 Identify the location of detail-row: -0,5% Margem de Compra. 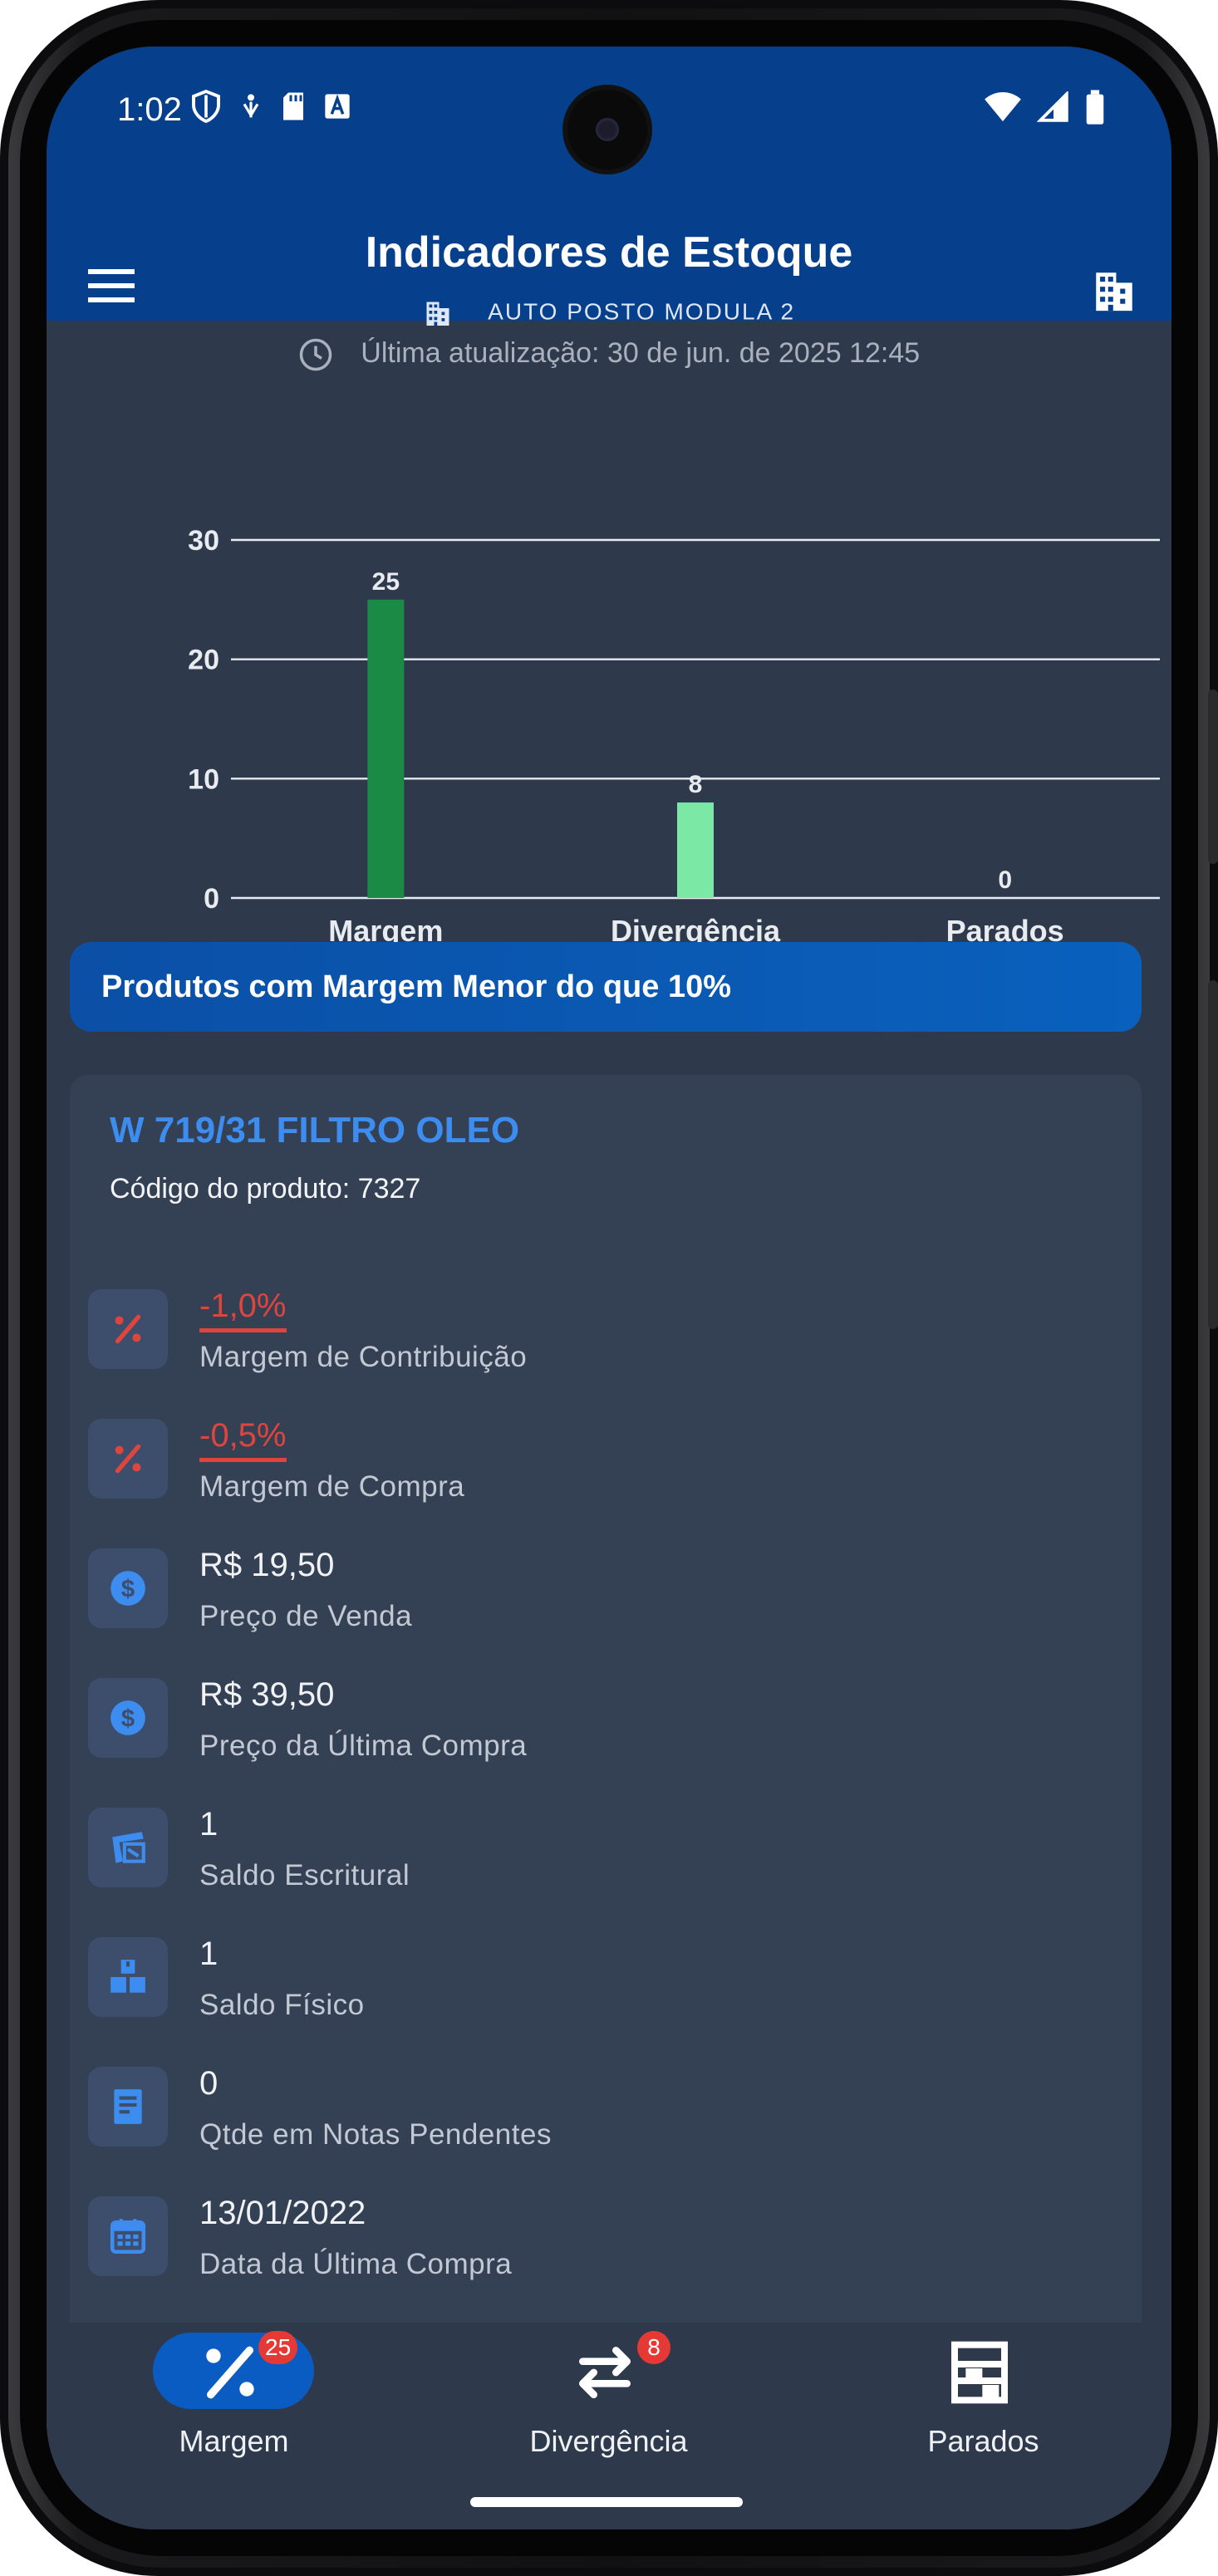
(607, 1482).